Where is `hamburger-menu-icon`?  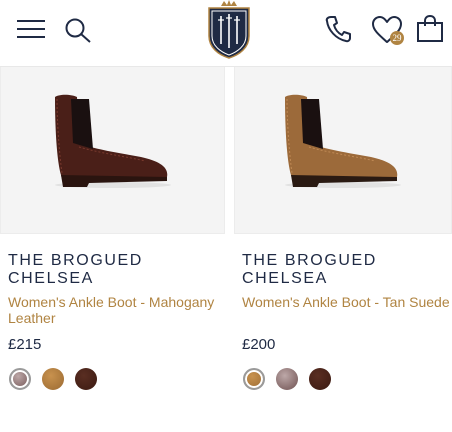
hamburger-menu-icon is located at coordinates (31, 29).